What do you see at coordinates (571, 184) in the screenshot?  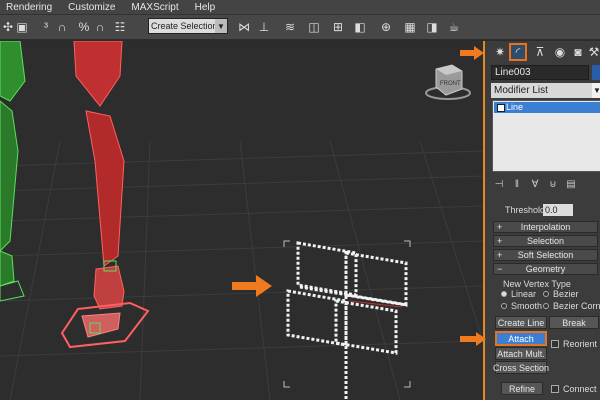 I see `configure-sets-icon: ▤` at bounding box center [571, 184].